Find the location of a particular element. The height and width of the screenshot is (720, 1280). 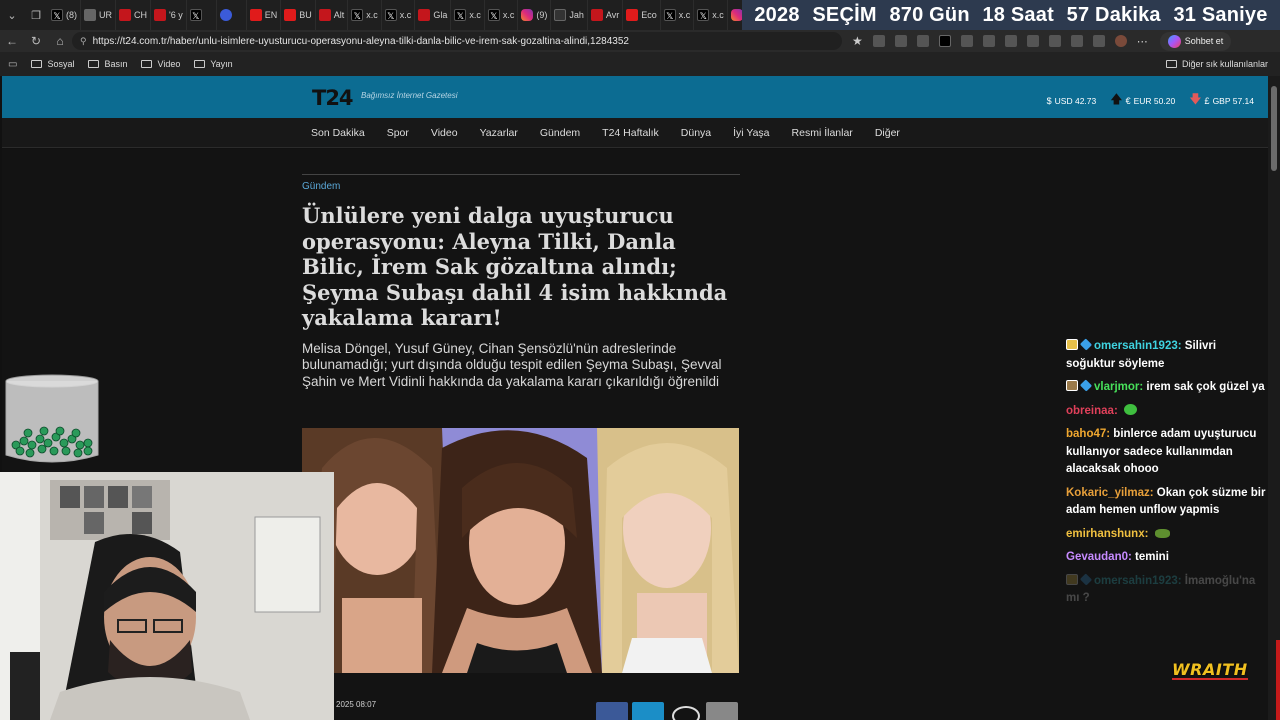

split-screen-icon is located at coordinates (1010, 41).